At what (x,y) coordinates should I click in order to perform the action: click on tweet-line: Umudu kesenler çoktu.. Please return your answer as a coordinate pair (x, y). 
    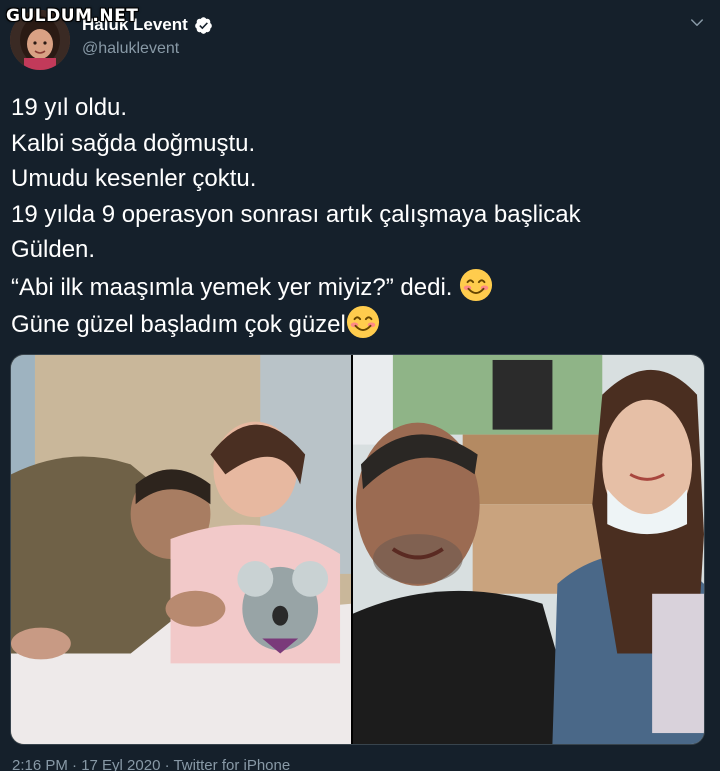
    Looking at the image, I should click on (134, 178).